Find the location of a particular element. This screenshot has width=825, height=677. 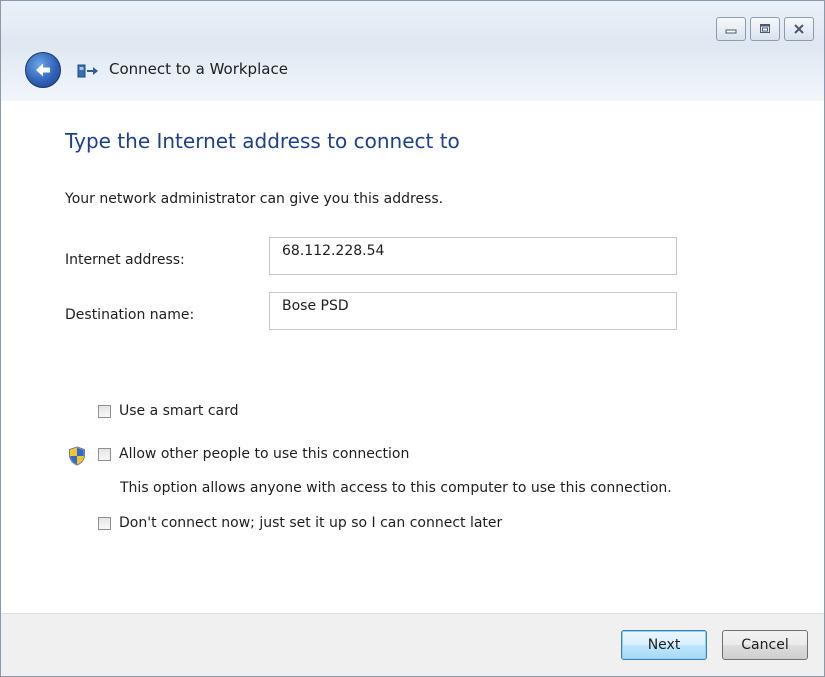

destination-name-label: Destination name: is located at coordinates (130, 315).